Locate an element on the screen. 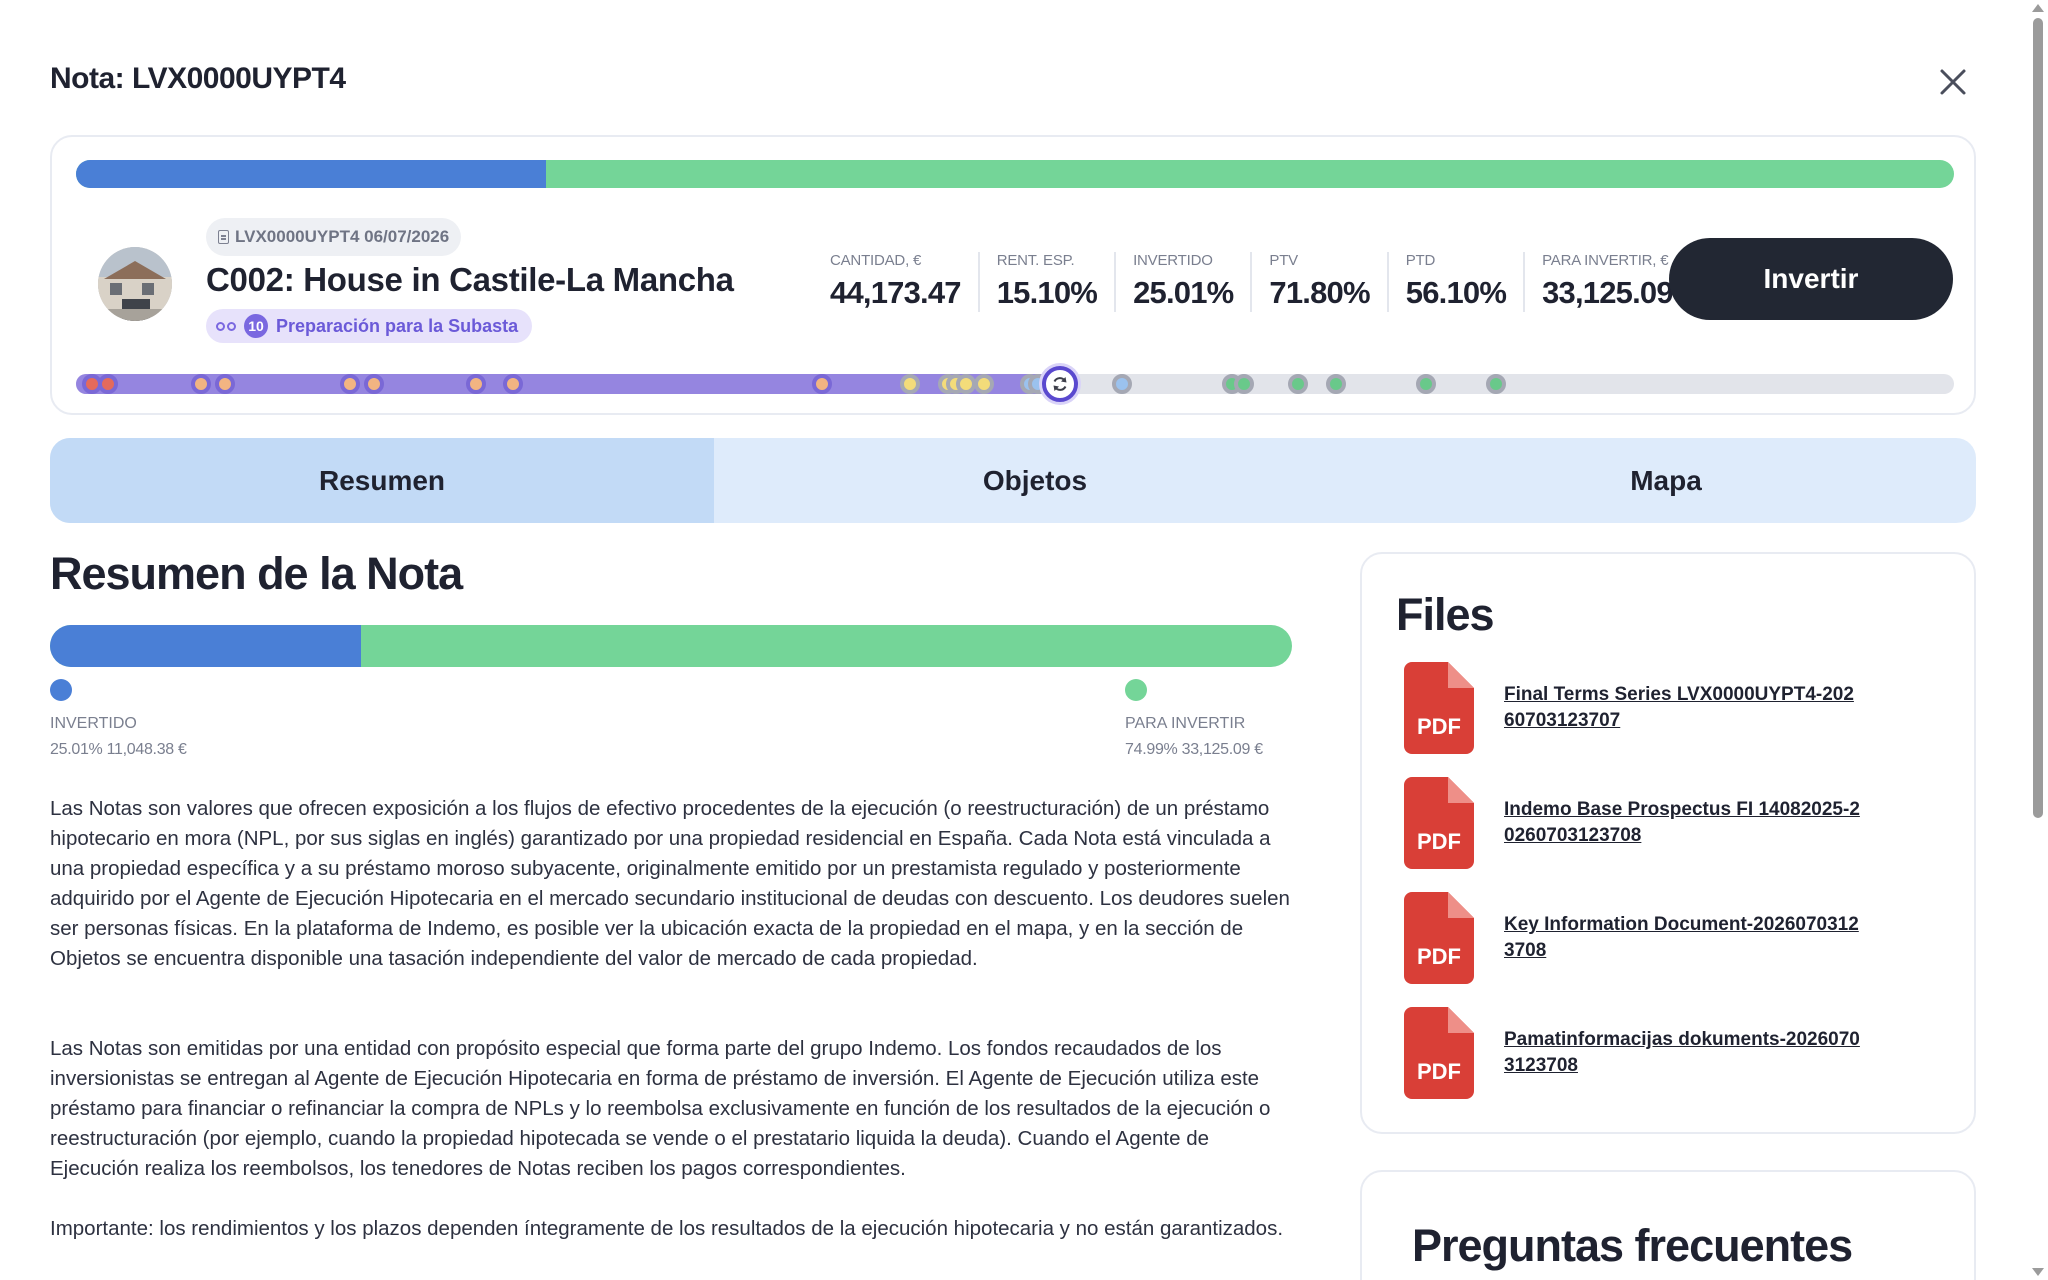  modal-title: Nota: LVX0000UYPT4 is located at coordinates (198, 78).